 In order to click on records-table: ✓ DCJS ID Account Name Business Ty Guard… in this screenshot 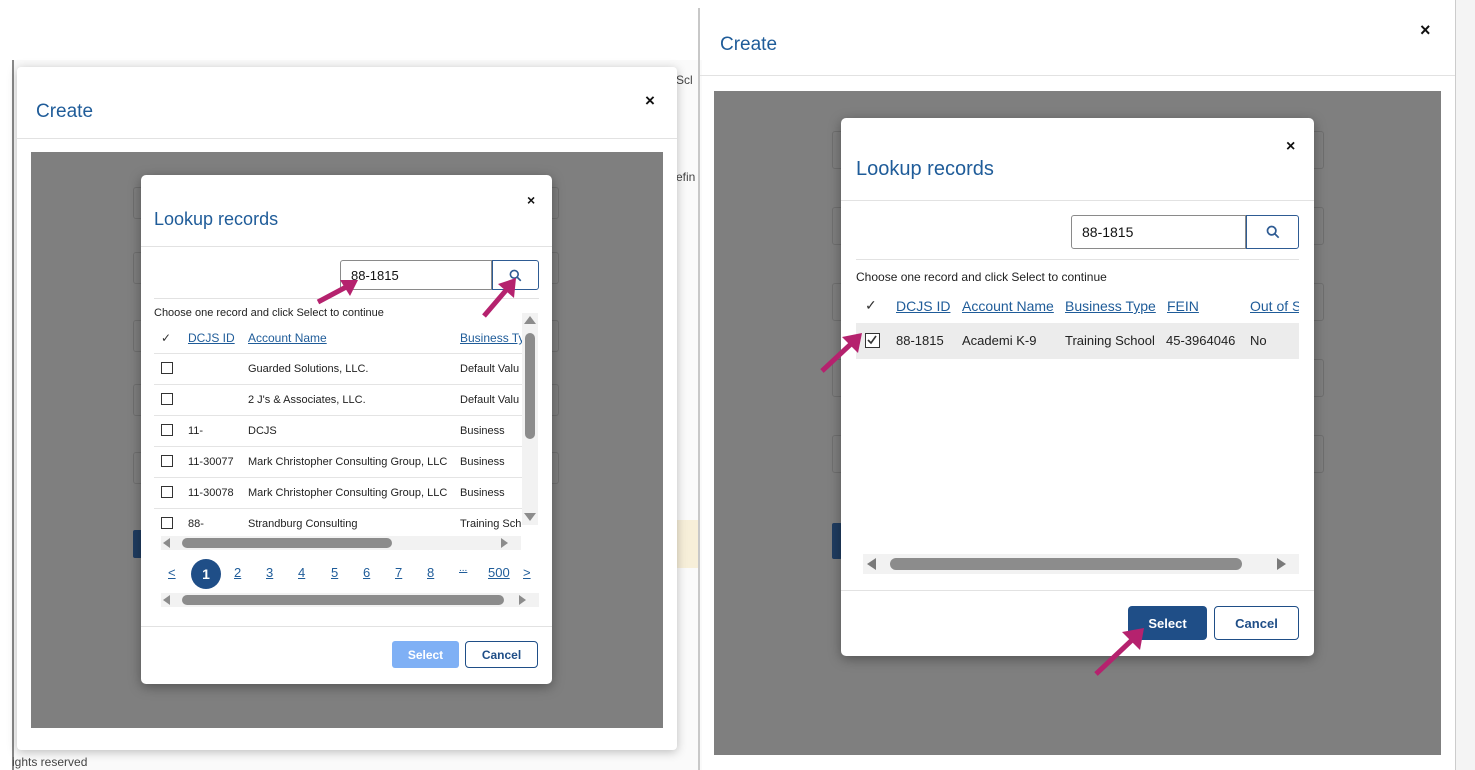, I will do `click(339, 429)`.